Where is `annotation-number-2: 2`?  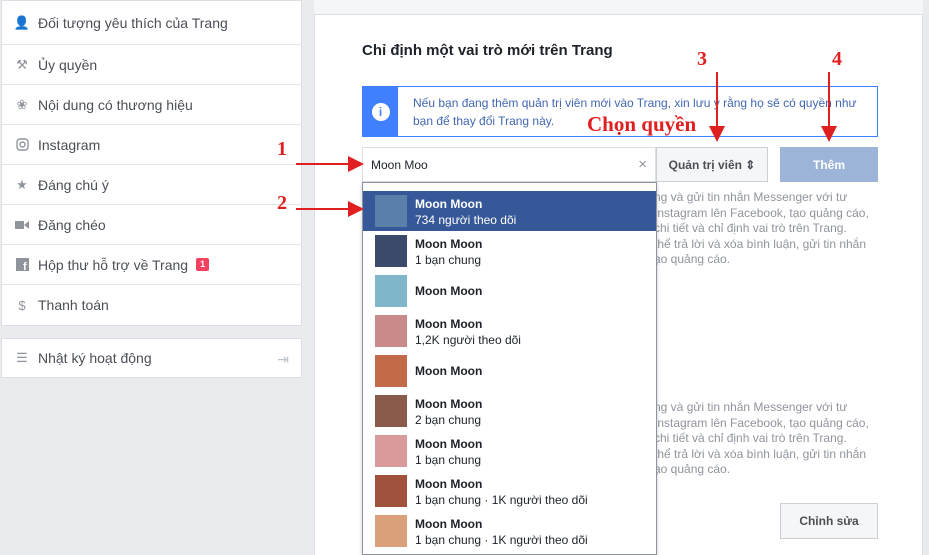 annotation-number-2: 2 is located at coordinates (282, 203).